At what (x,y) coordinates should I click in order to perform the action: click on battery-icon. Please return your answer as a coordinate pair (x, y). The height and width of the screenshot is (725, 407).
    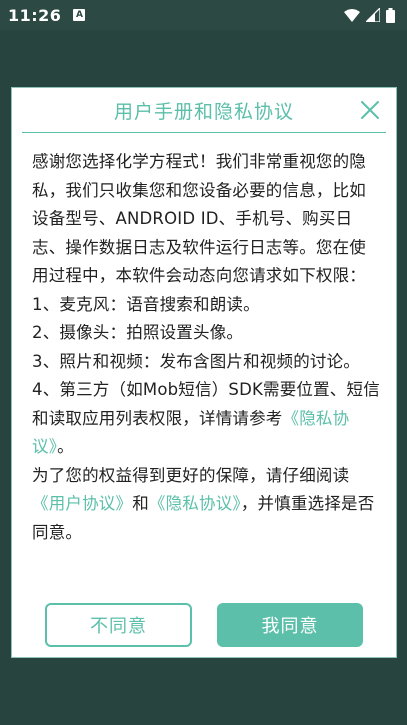
    Looking at the image, I should click on (390, 15).